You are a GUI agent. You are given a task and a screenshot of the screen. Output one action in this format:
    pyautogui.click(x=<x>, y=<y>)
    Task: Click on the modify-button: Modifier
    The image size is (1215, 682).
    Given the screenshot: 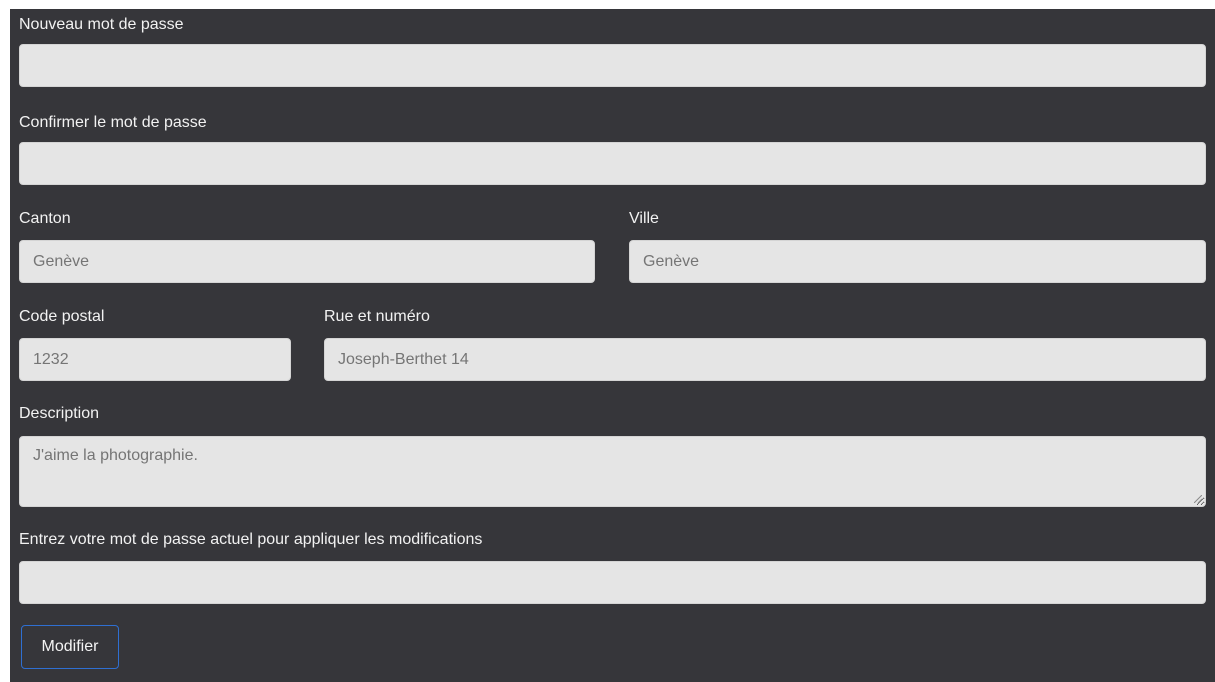 What is the action you would take?
    pyautogui.click(x=70, y=647)
    